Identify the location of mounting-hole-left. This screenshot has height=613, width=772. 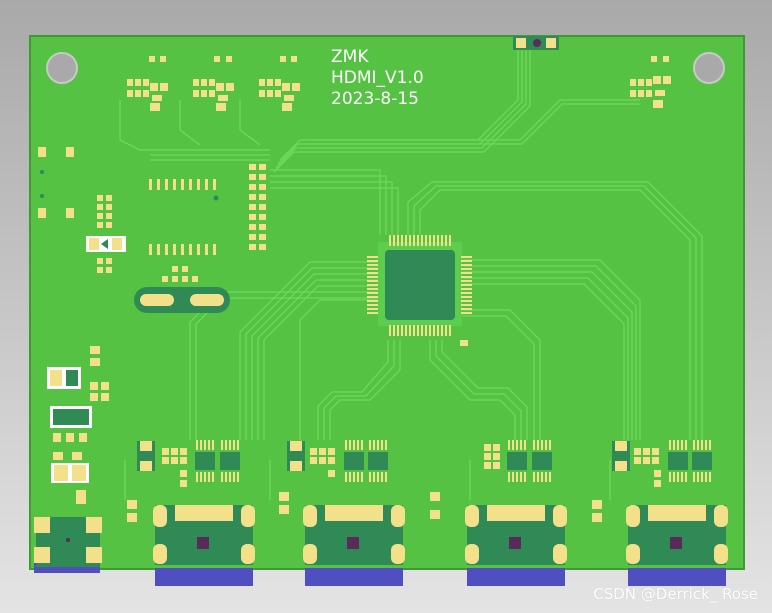
(62, 68).